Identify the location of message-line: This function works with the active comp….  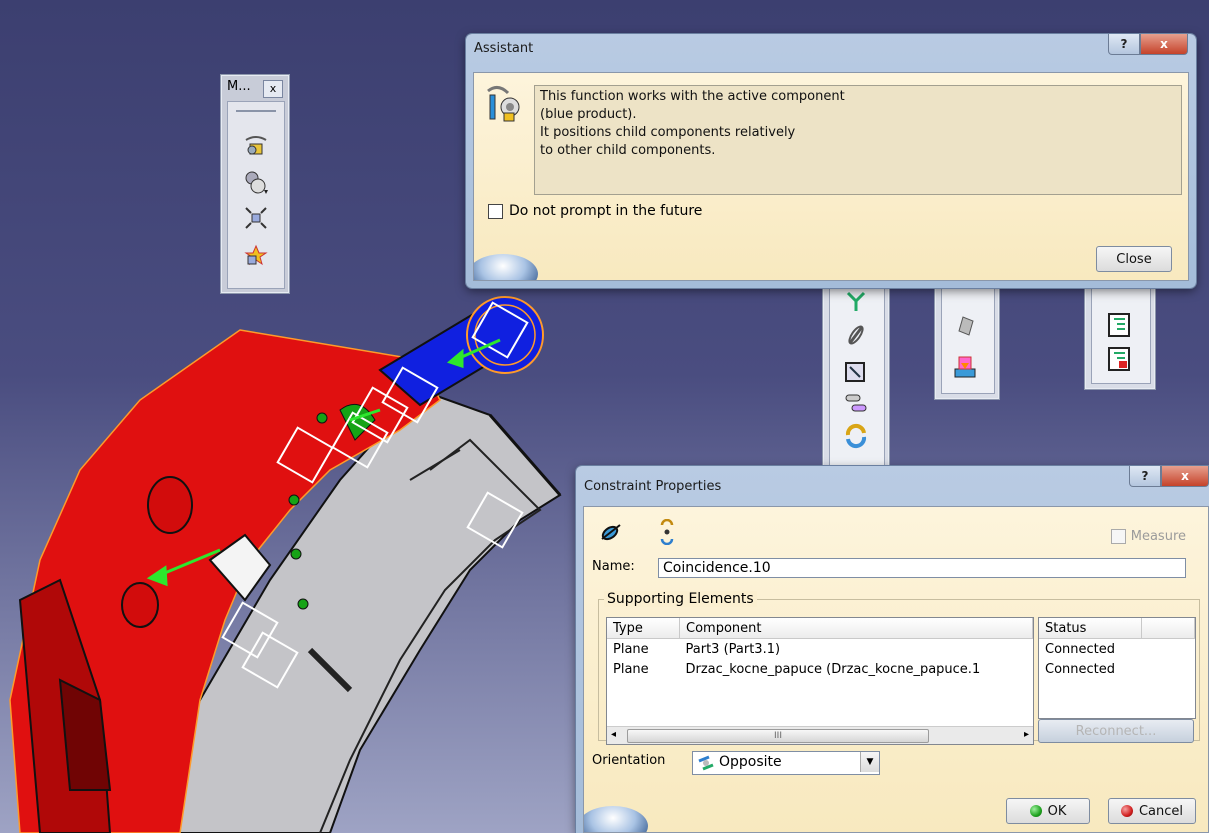
(692, 96).